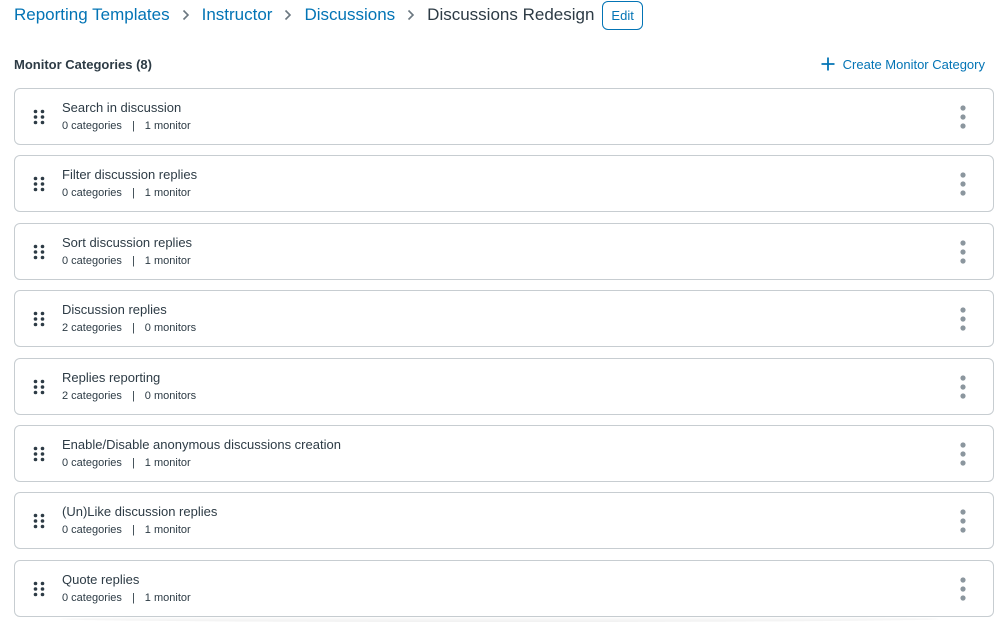  What do you see at coordinates (130, 175) in the screenshot?
I see `category-title: Filter discussion replies` at bounding box center [130, 175].